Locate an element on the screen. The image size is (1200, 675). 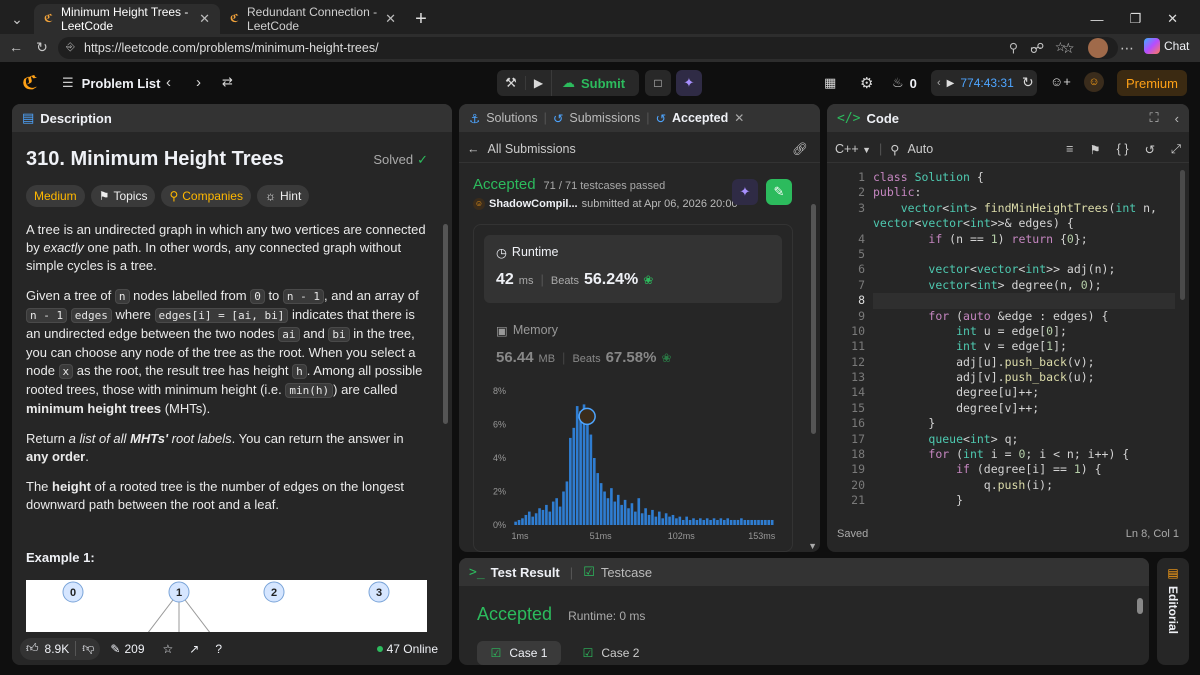
star-icon: ☆ is located at coordinates (168, 649).